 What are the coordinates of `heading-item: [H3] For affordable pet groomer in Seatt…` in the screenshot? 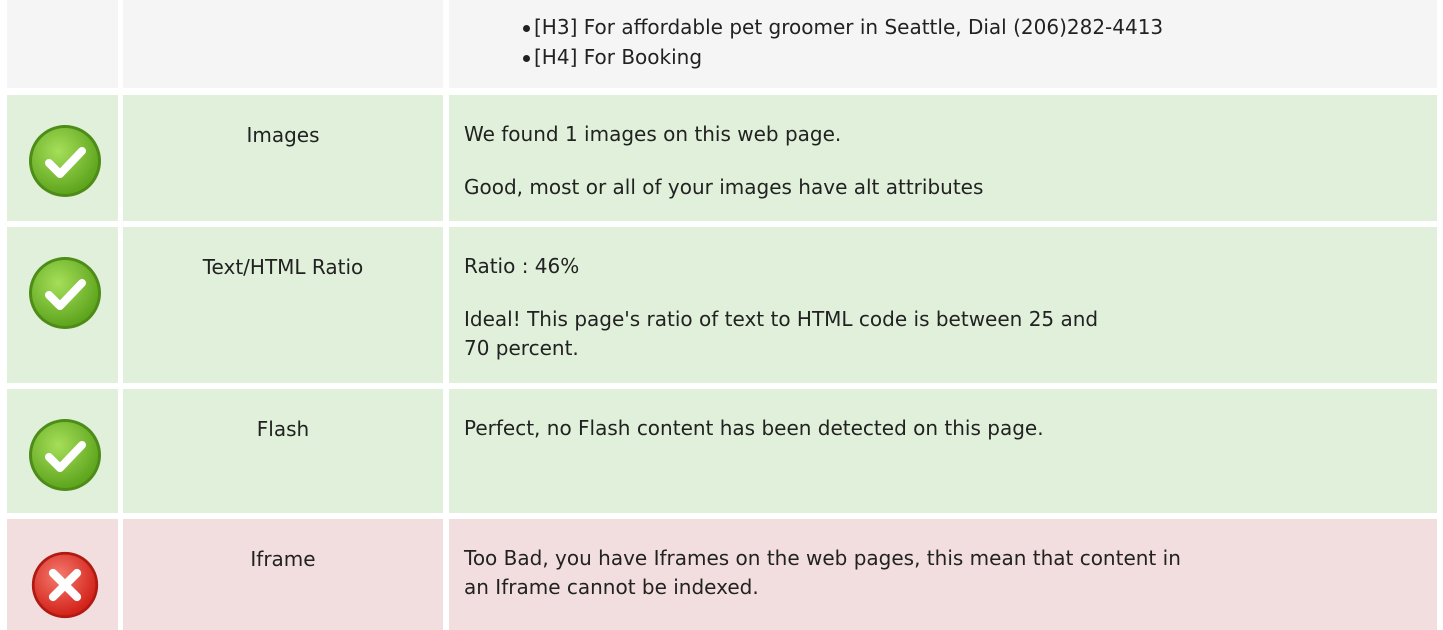 It's located at (980, 27).